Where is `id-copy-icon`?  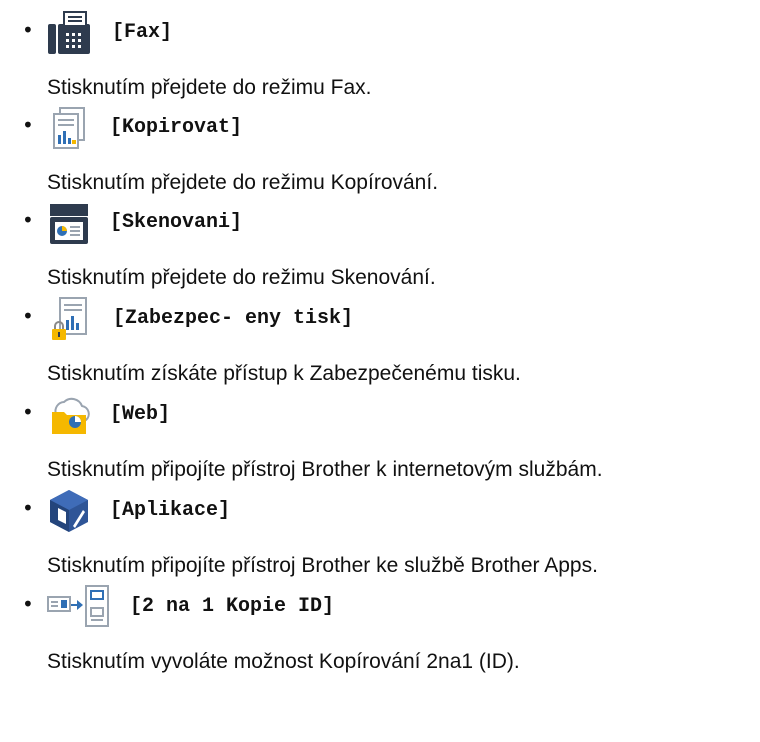
id-copy-icon is located at coordinates (79, 607).